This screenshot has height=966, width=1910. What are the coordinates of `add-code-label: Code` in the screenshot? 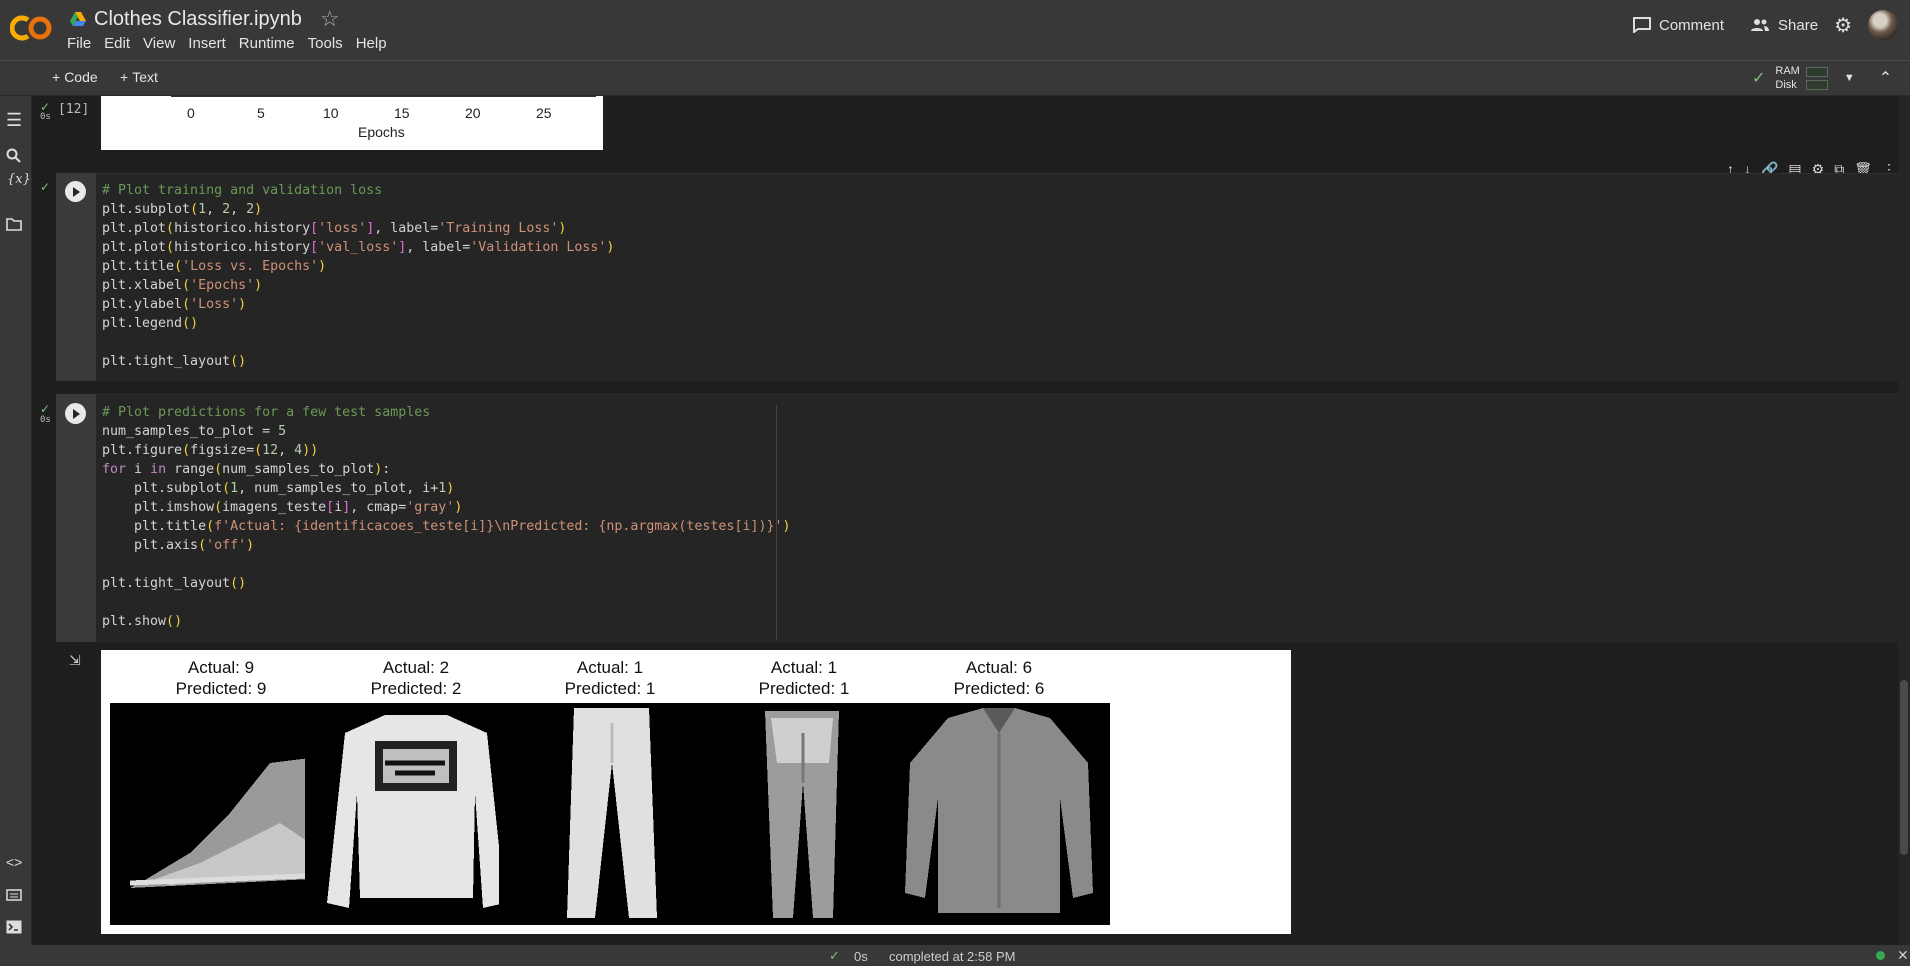 It's located at (81, 77).